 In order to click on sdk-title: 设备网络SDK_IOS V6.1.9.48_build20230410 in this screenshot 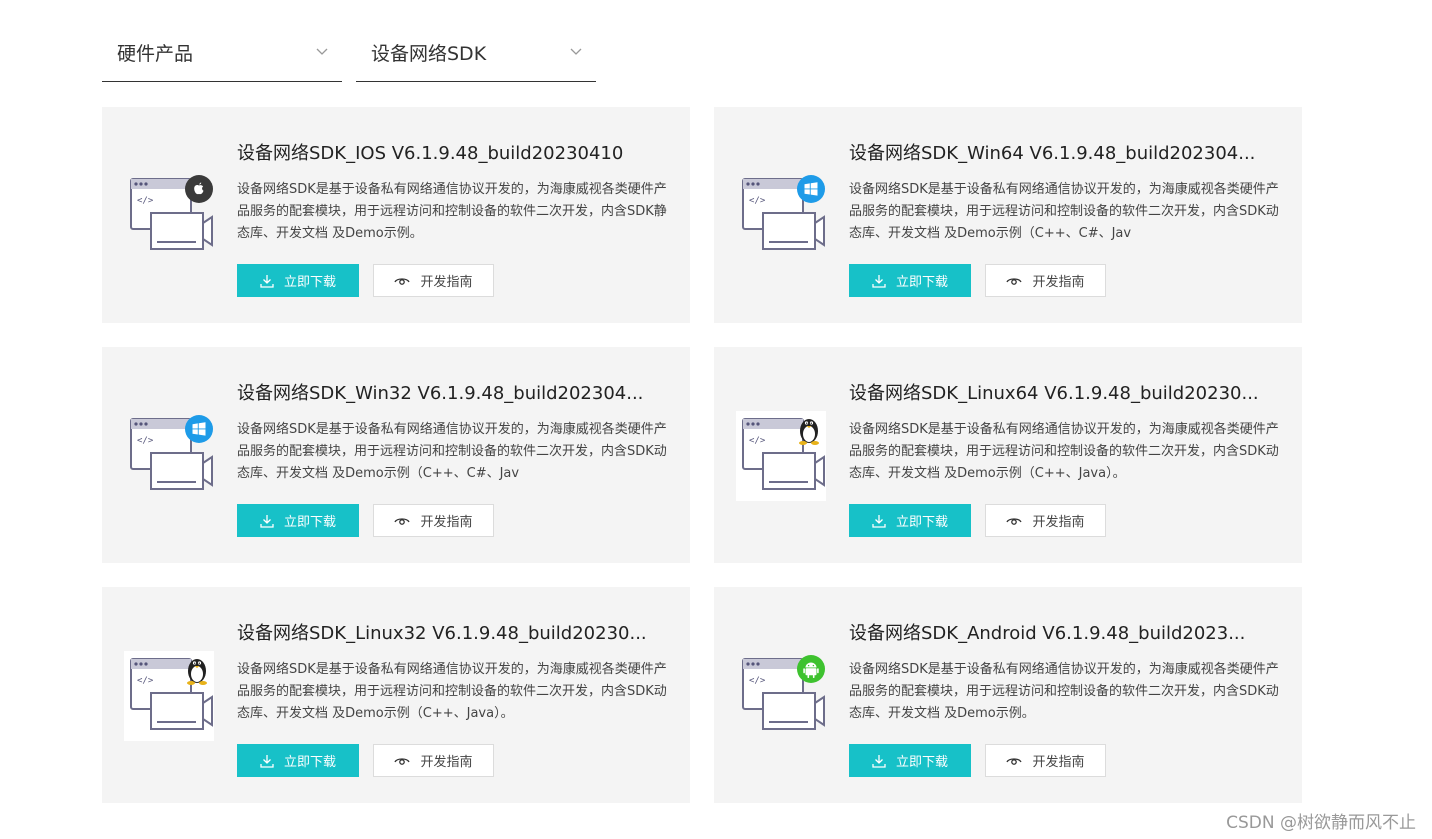, I will do `click(430, 153)`.